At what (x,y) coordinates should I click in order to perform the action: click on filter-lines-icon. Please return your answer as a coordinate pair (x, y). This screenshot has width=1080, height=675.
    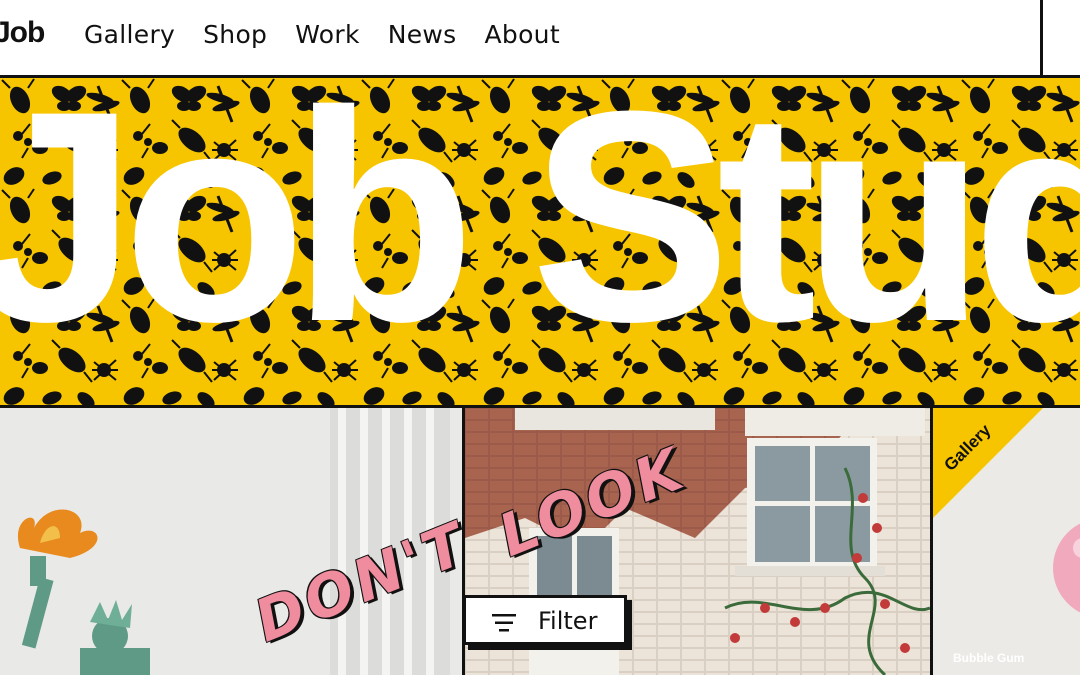
    Looking at the image, I should click on (504, 623).